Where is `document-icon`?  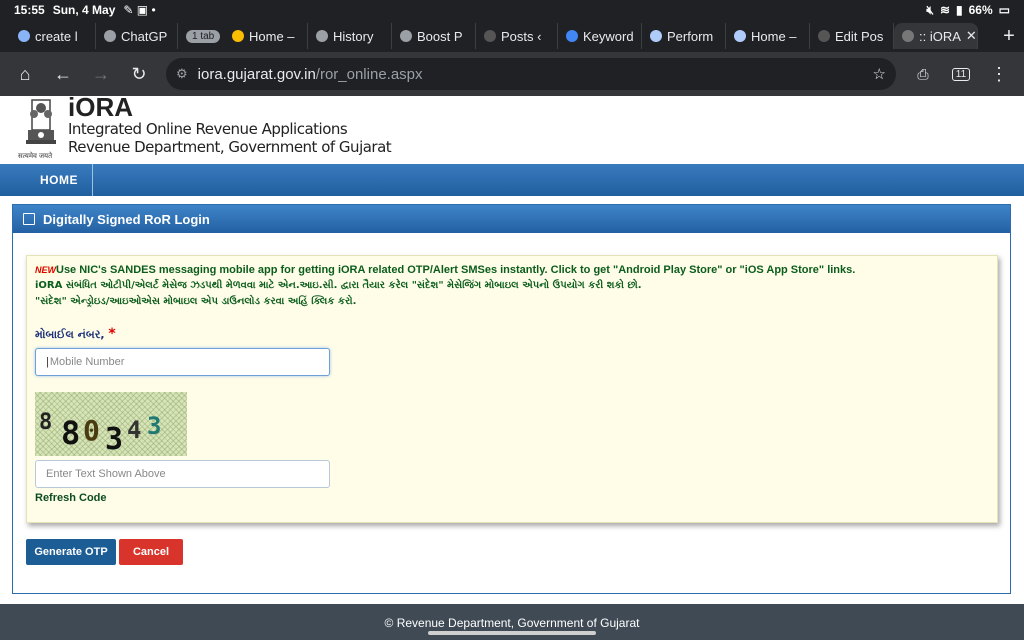
document-icon is located at coordinates (29, 219).